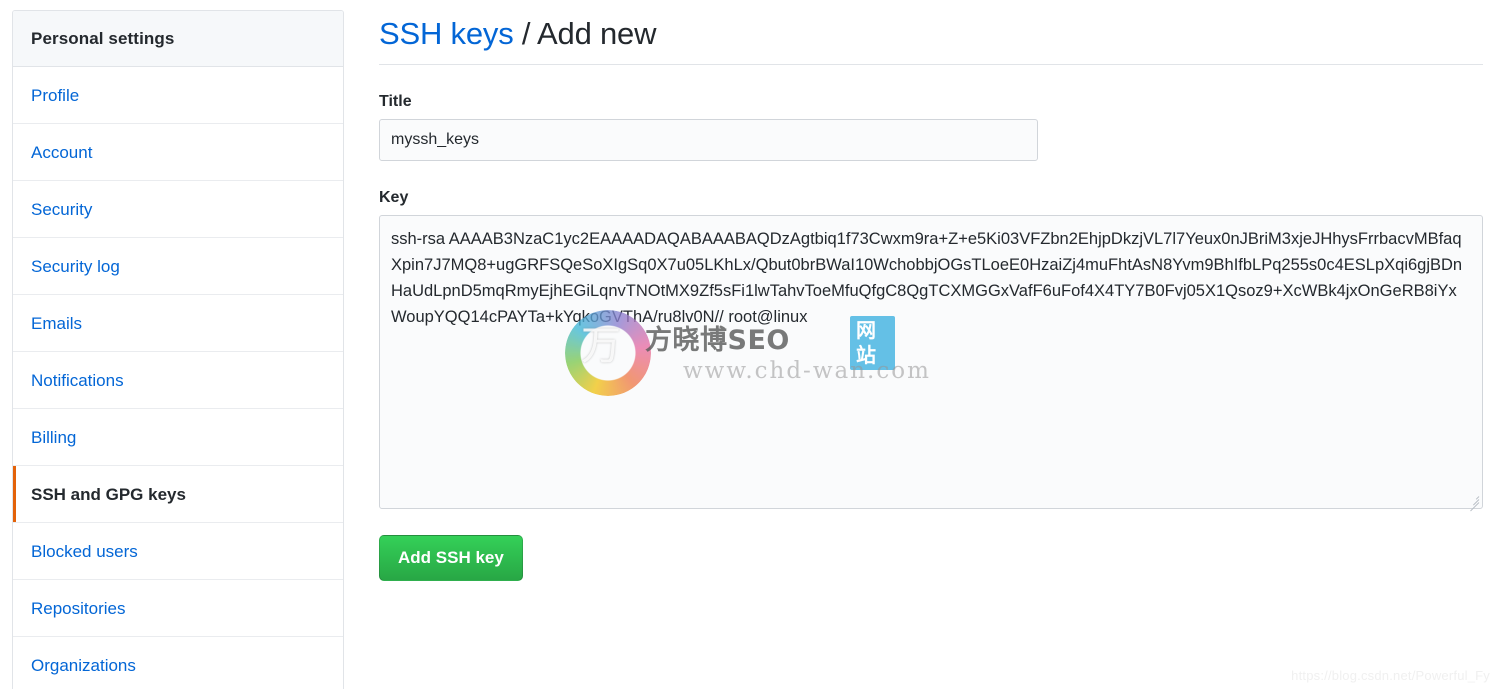 Image resolution: width=1500 pixels, height=689 pixels. I want to click on sidebar-item-label: Blocked users, so click(84, 551).